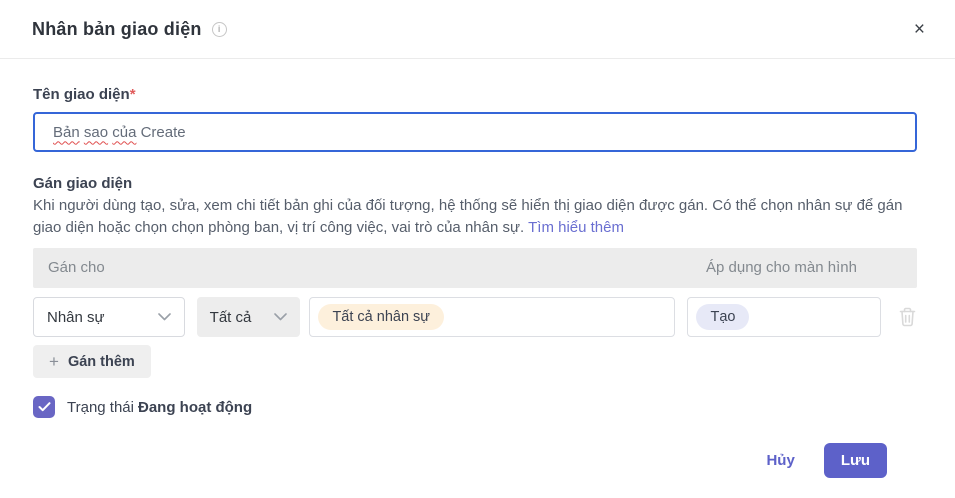 This screenshot has height=498, width=955. What do you see at coordinates (101, 361) in the screenshot?
I see `add-assignment-label: Gán thêm` at bounding box center [101, 361].